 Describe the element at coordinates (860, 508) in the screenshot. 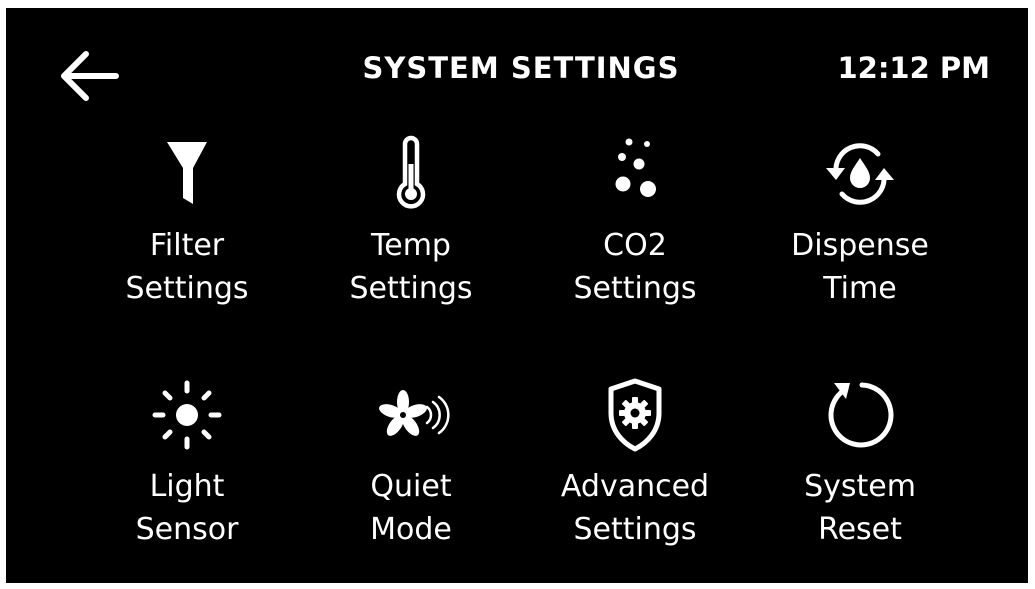

I see `system-reset-label: System Reset` at that location.